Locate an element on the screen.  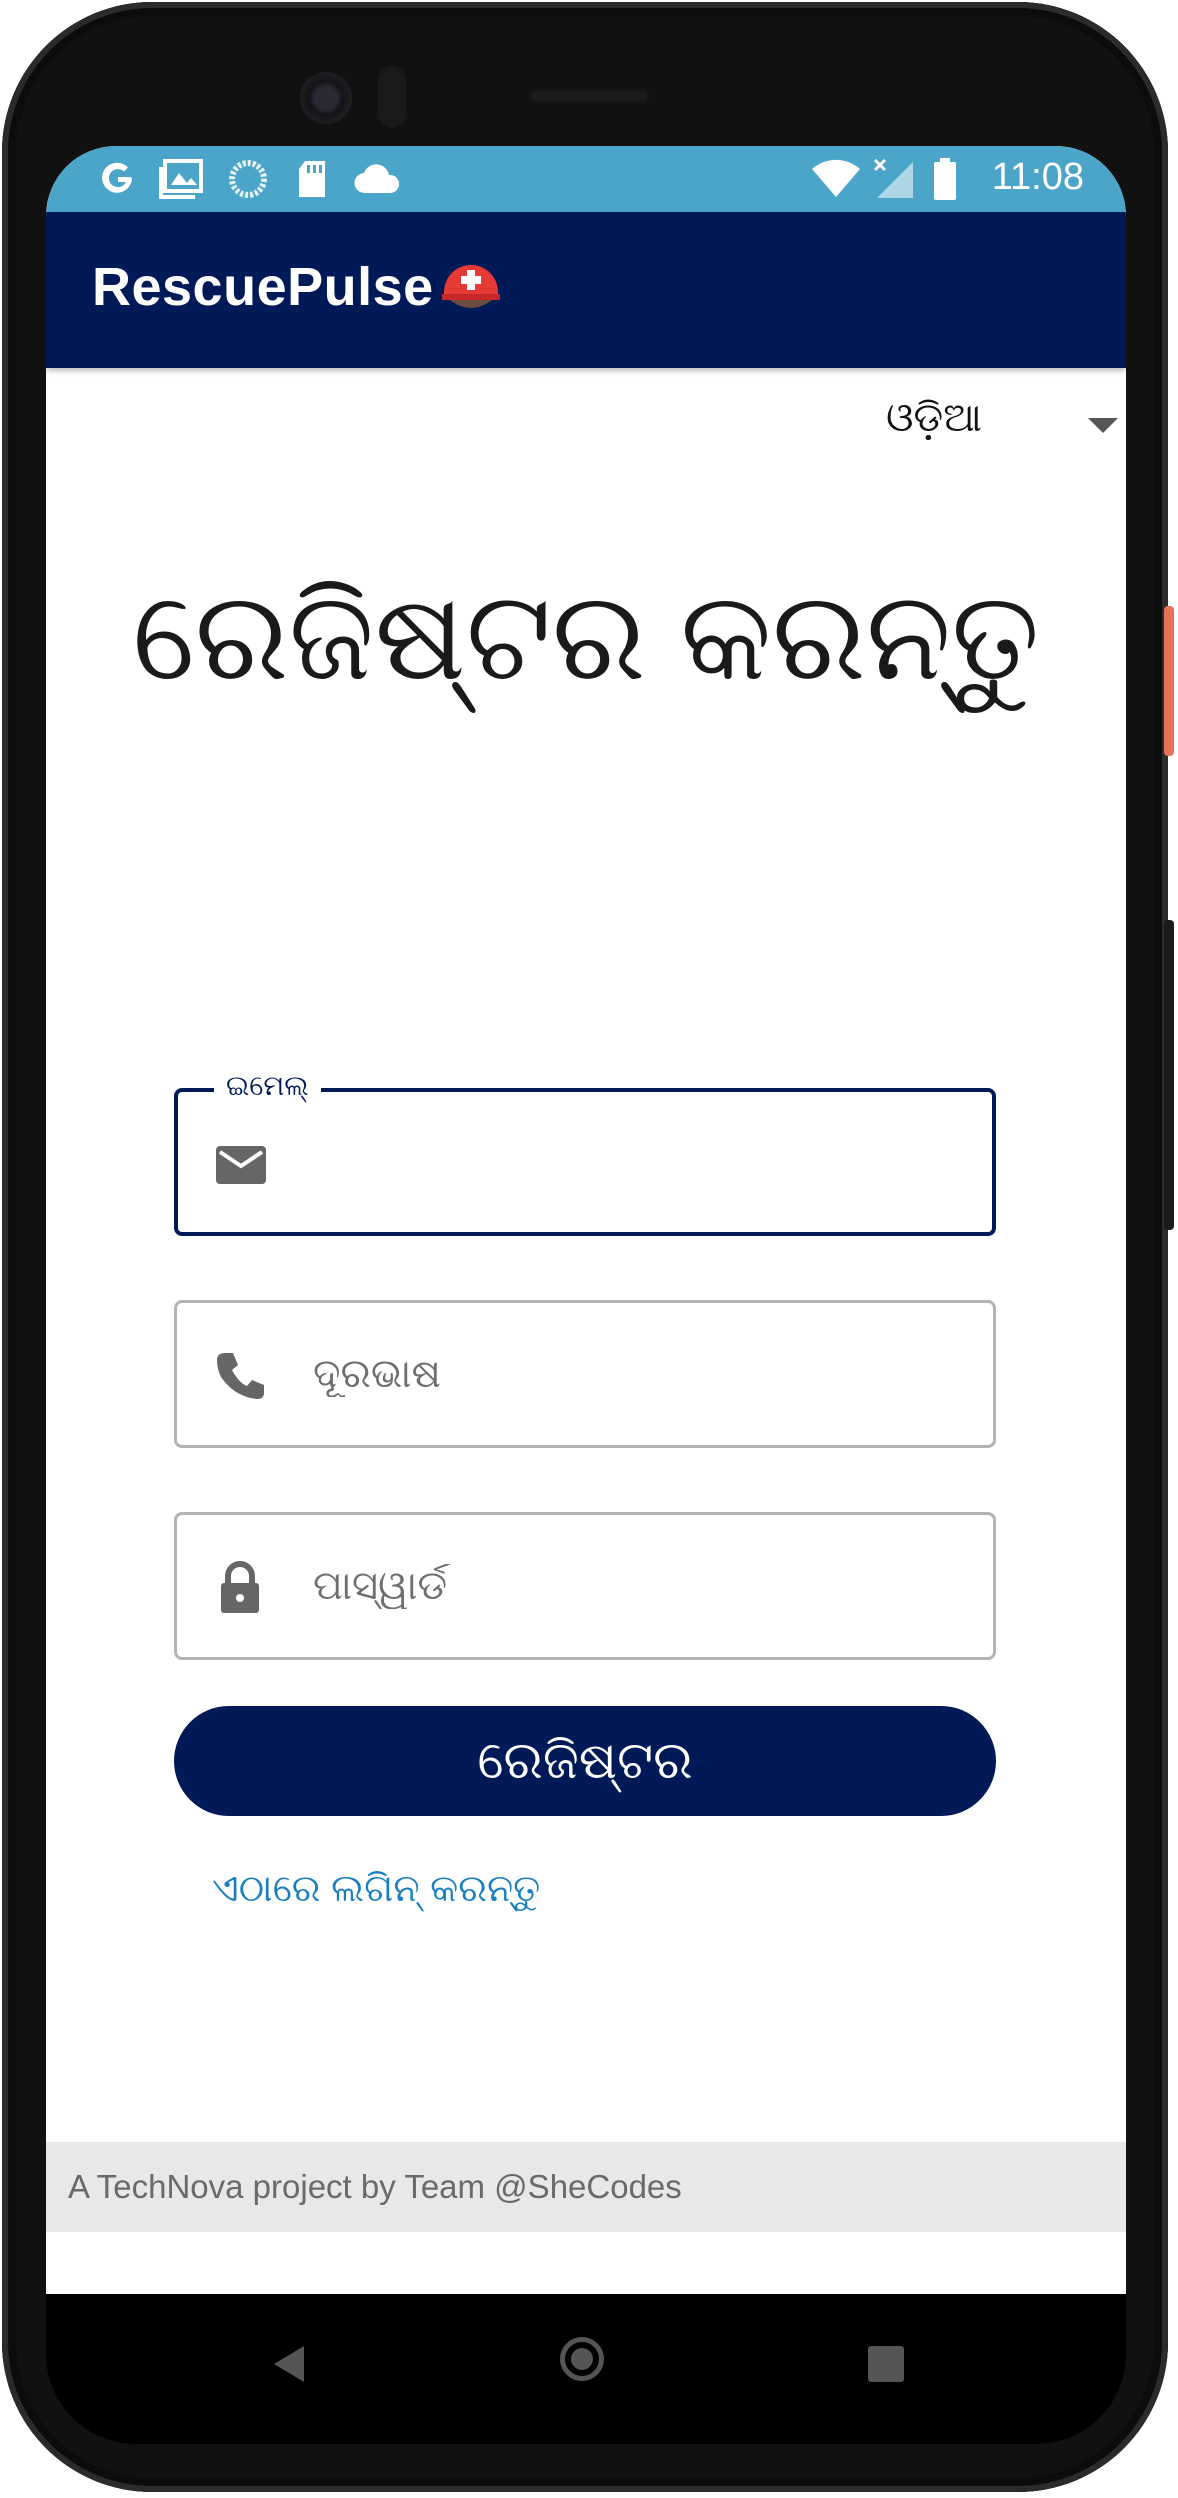
proximity-sensor is located at coordinates (392, 97).